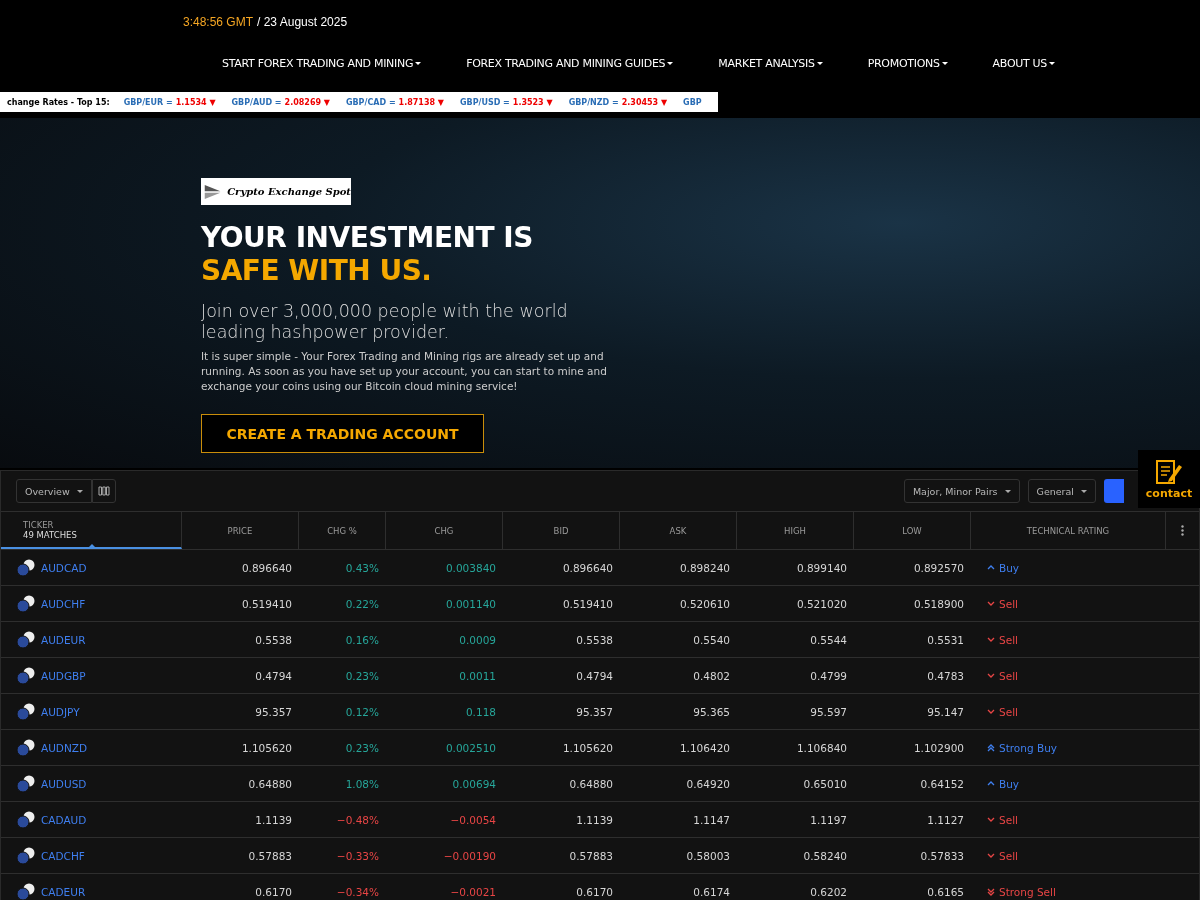  What do you see at coordinates (942, 855) in the screenshot?
I see `low-cell-text: 0.57833` at bounding box center [942, 855].